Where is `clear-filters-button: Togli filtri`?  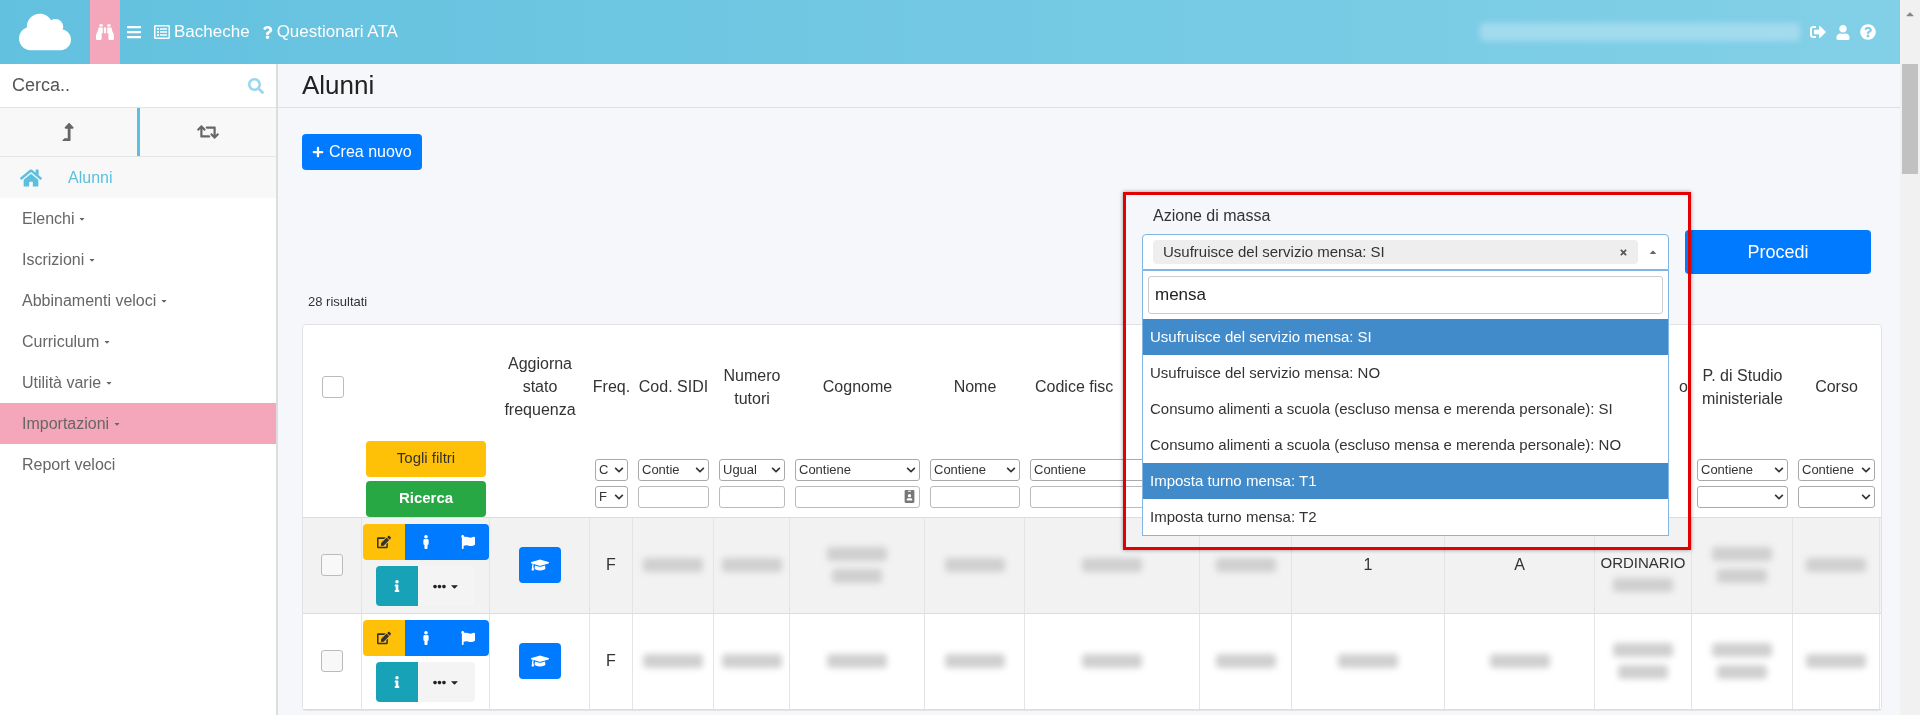
clear-filters-button: Togli filtri is located at coordinates (426, 458).